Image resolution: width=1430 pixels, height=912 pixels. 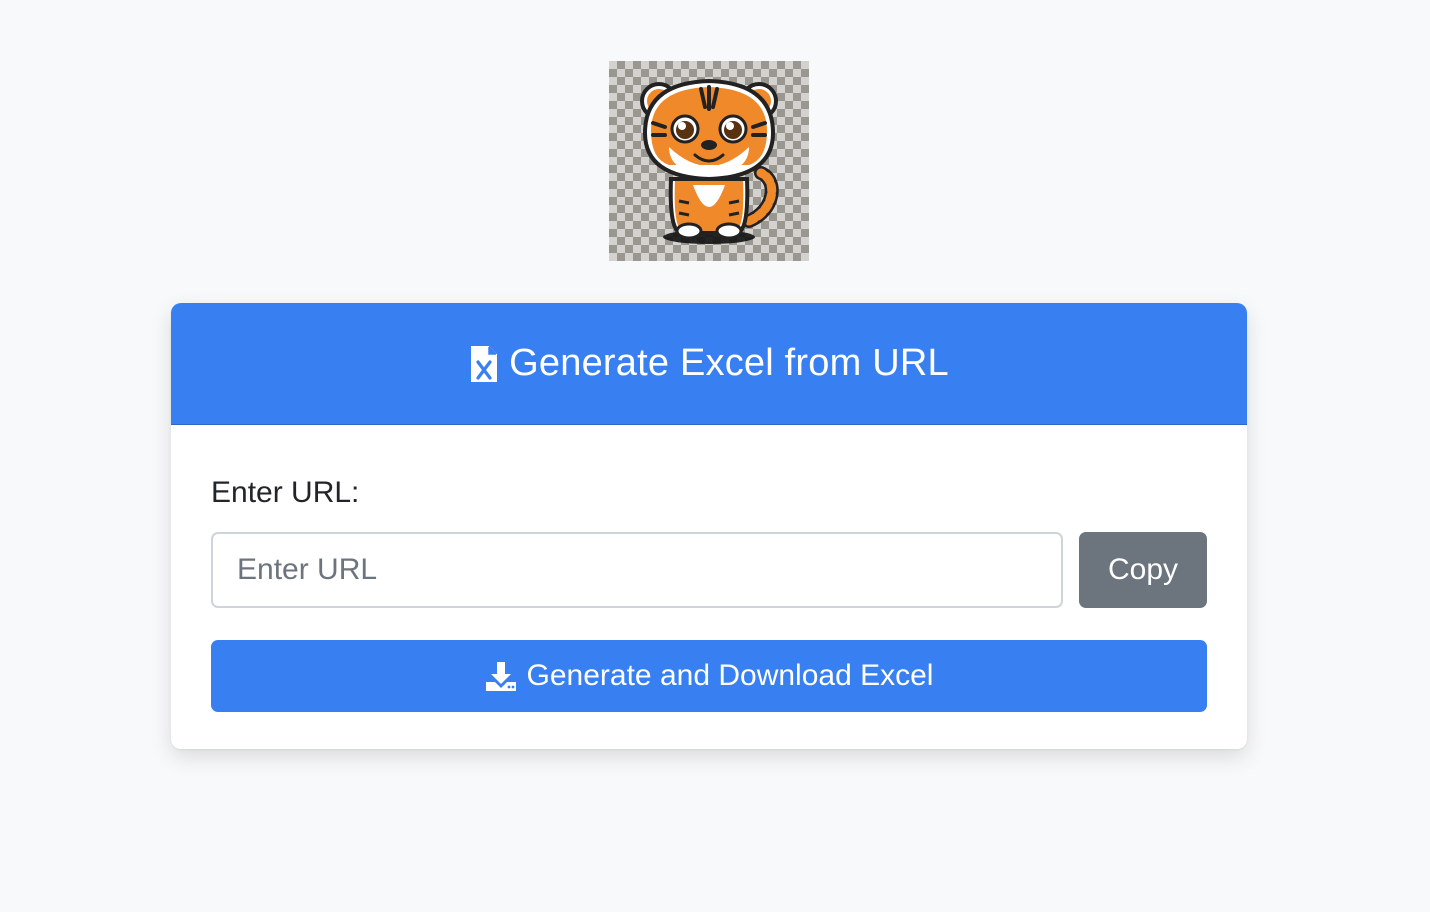 I want to click on url-label: Enter URL:, so click(x=285, y=492).